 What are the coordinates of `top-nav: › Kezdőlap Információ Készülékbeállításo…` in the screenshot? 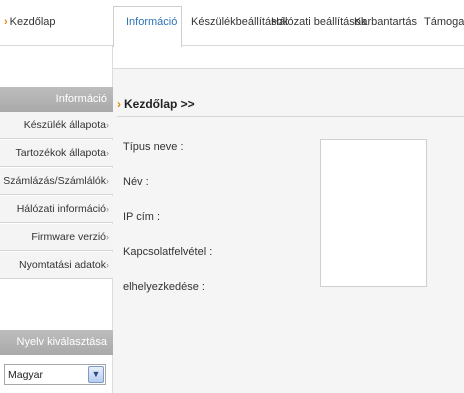 It's located at (232, 23).